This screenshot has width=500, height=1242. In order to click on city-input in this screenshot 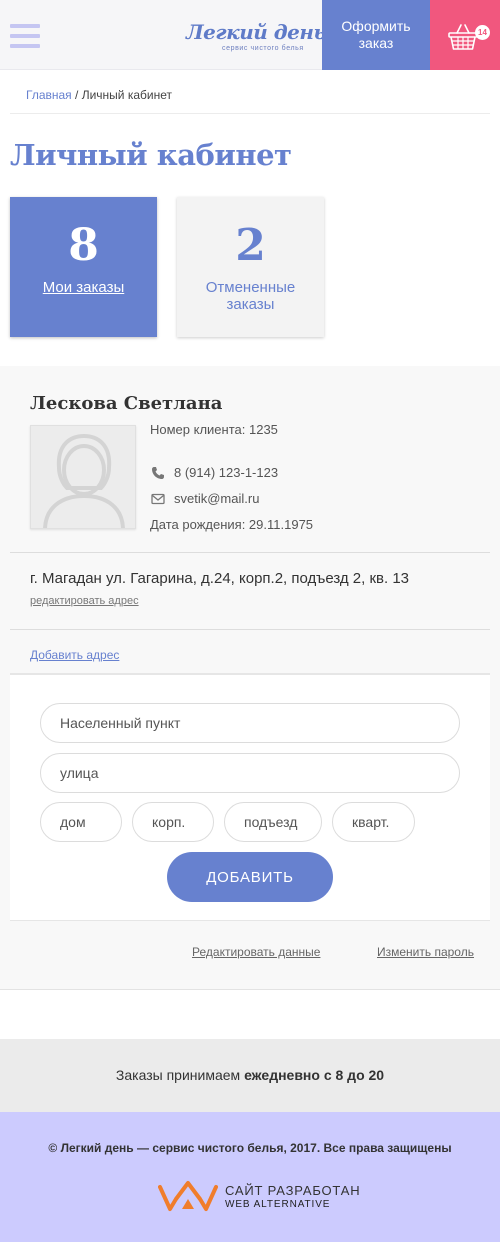, I will do `click(250, 723)`.